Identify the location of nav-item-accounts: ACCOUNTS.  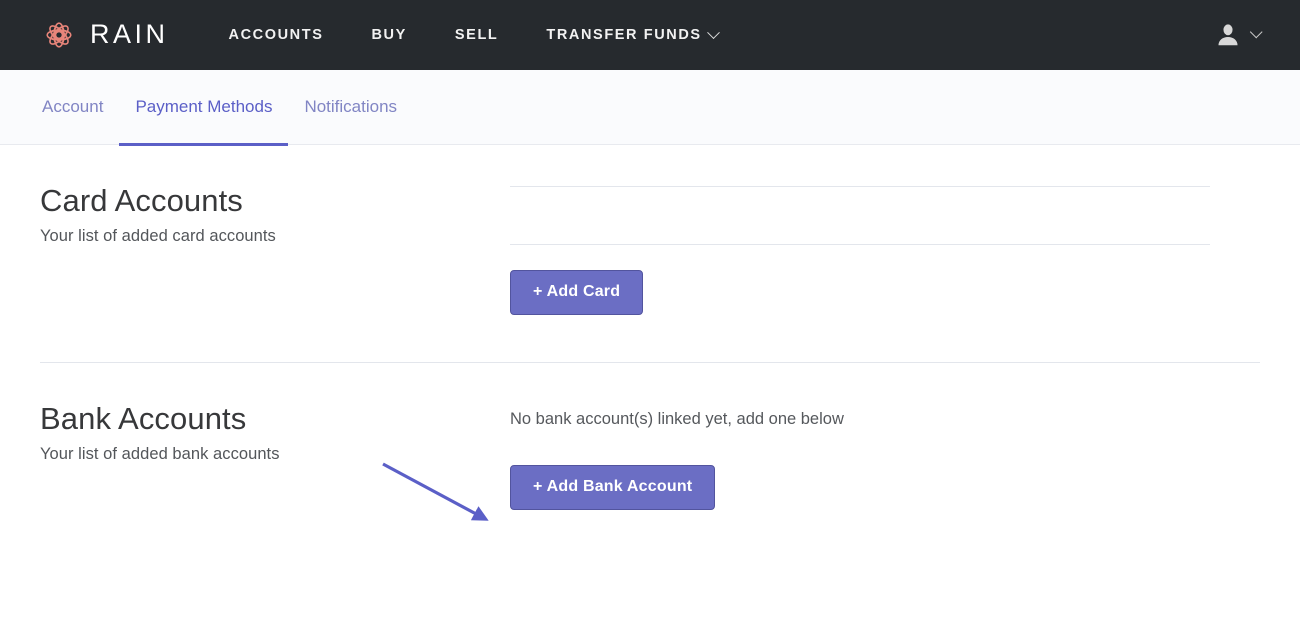
(276, 35).